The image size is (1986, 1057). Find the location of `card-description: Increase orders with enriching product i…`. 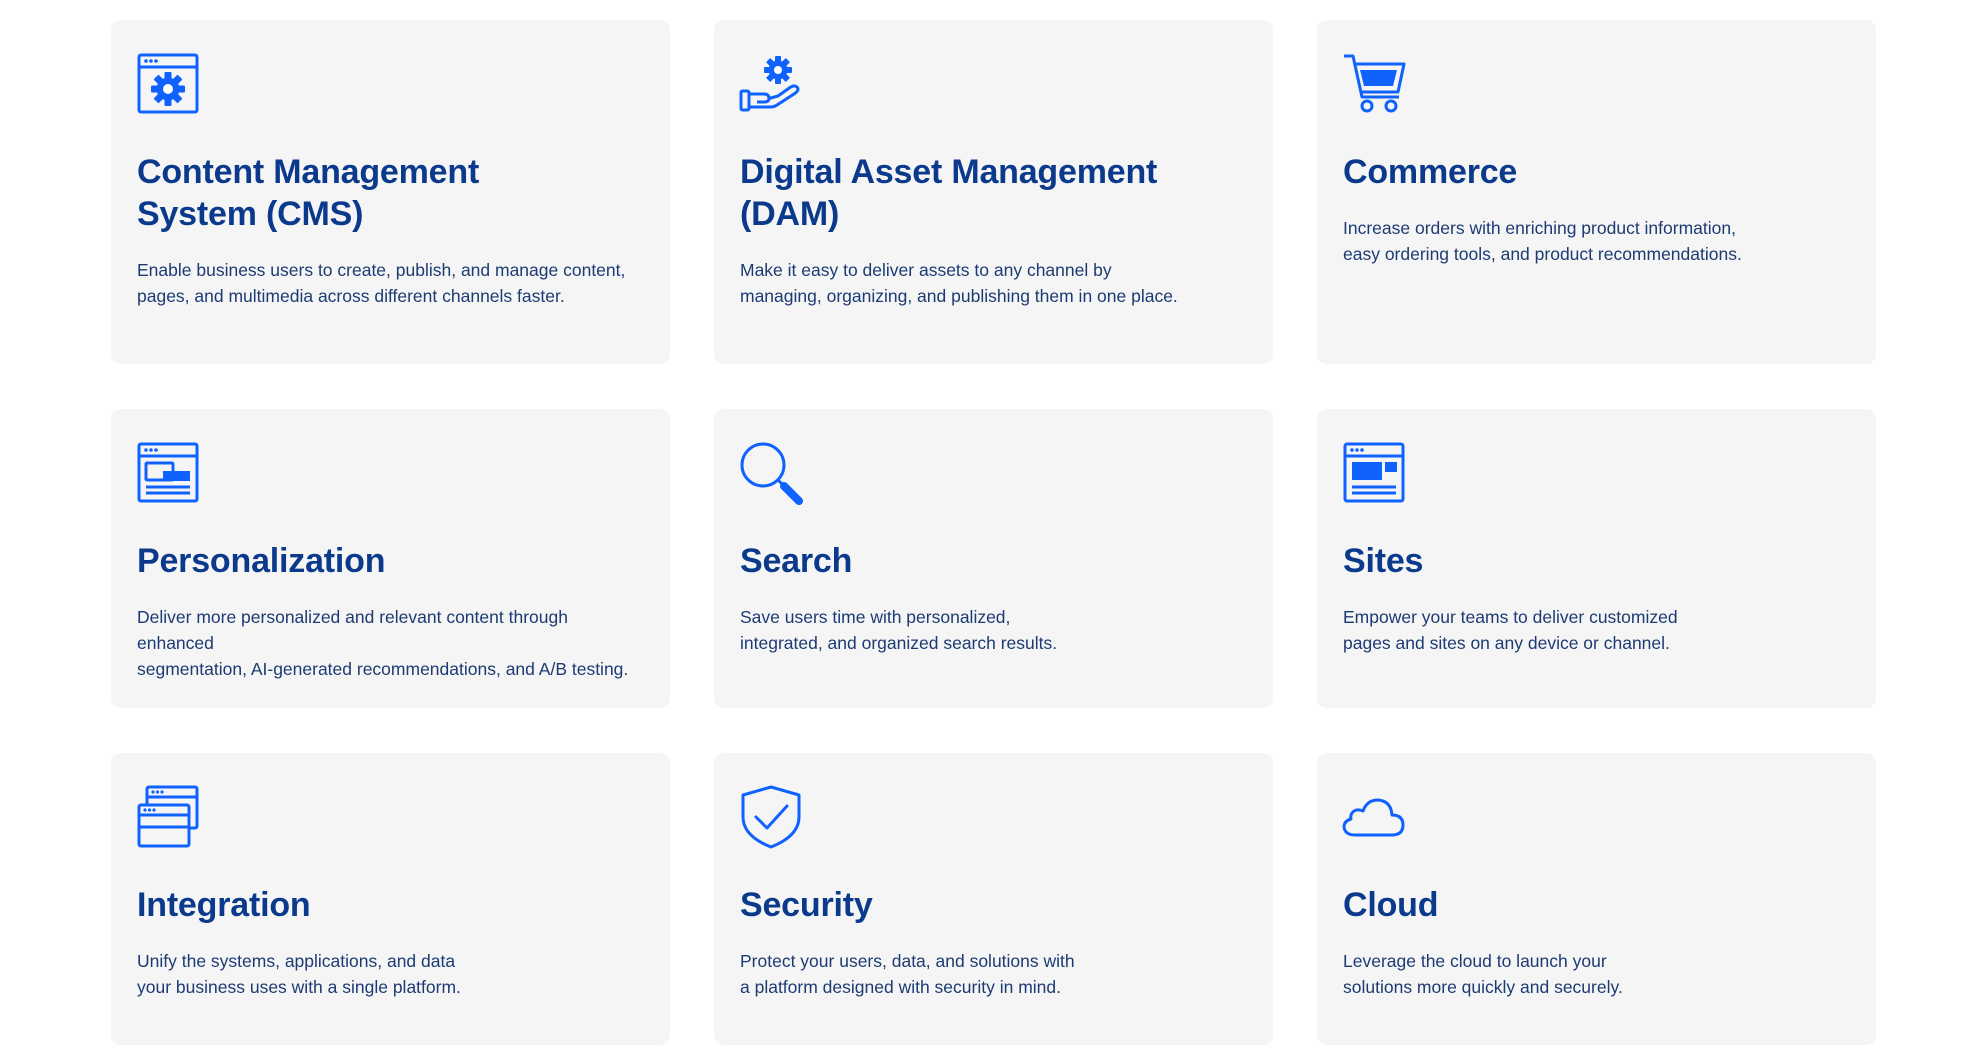

card-description: Increase orders with enriching product i… is located at coordinates (1542, 241).